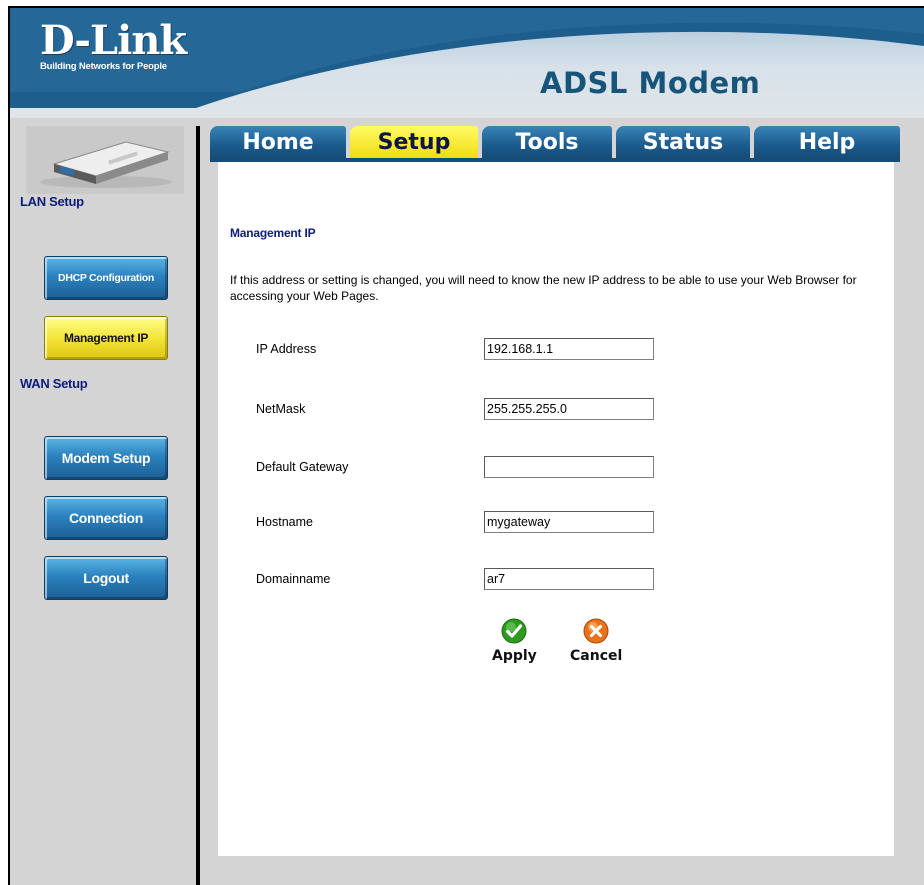 The width and height of the screenshot is (924, 885). I want to click on hostname-label: Hostname, so click(284, 522).